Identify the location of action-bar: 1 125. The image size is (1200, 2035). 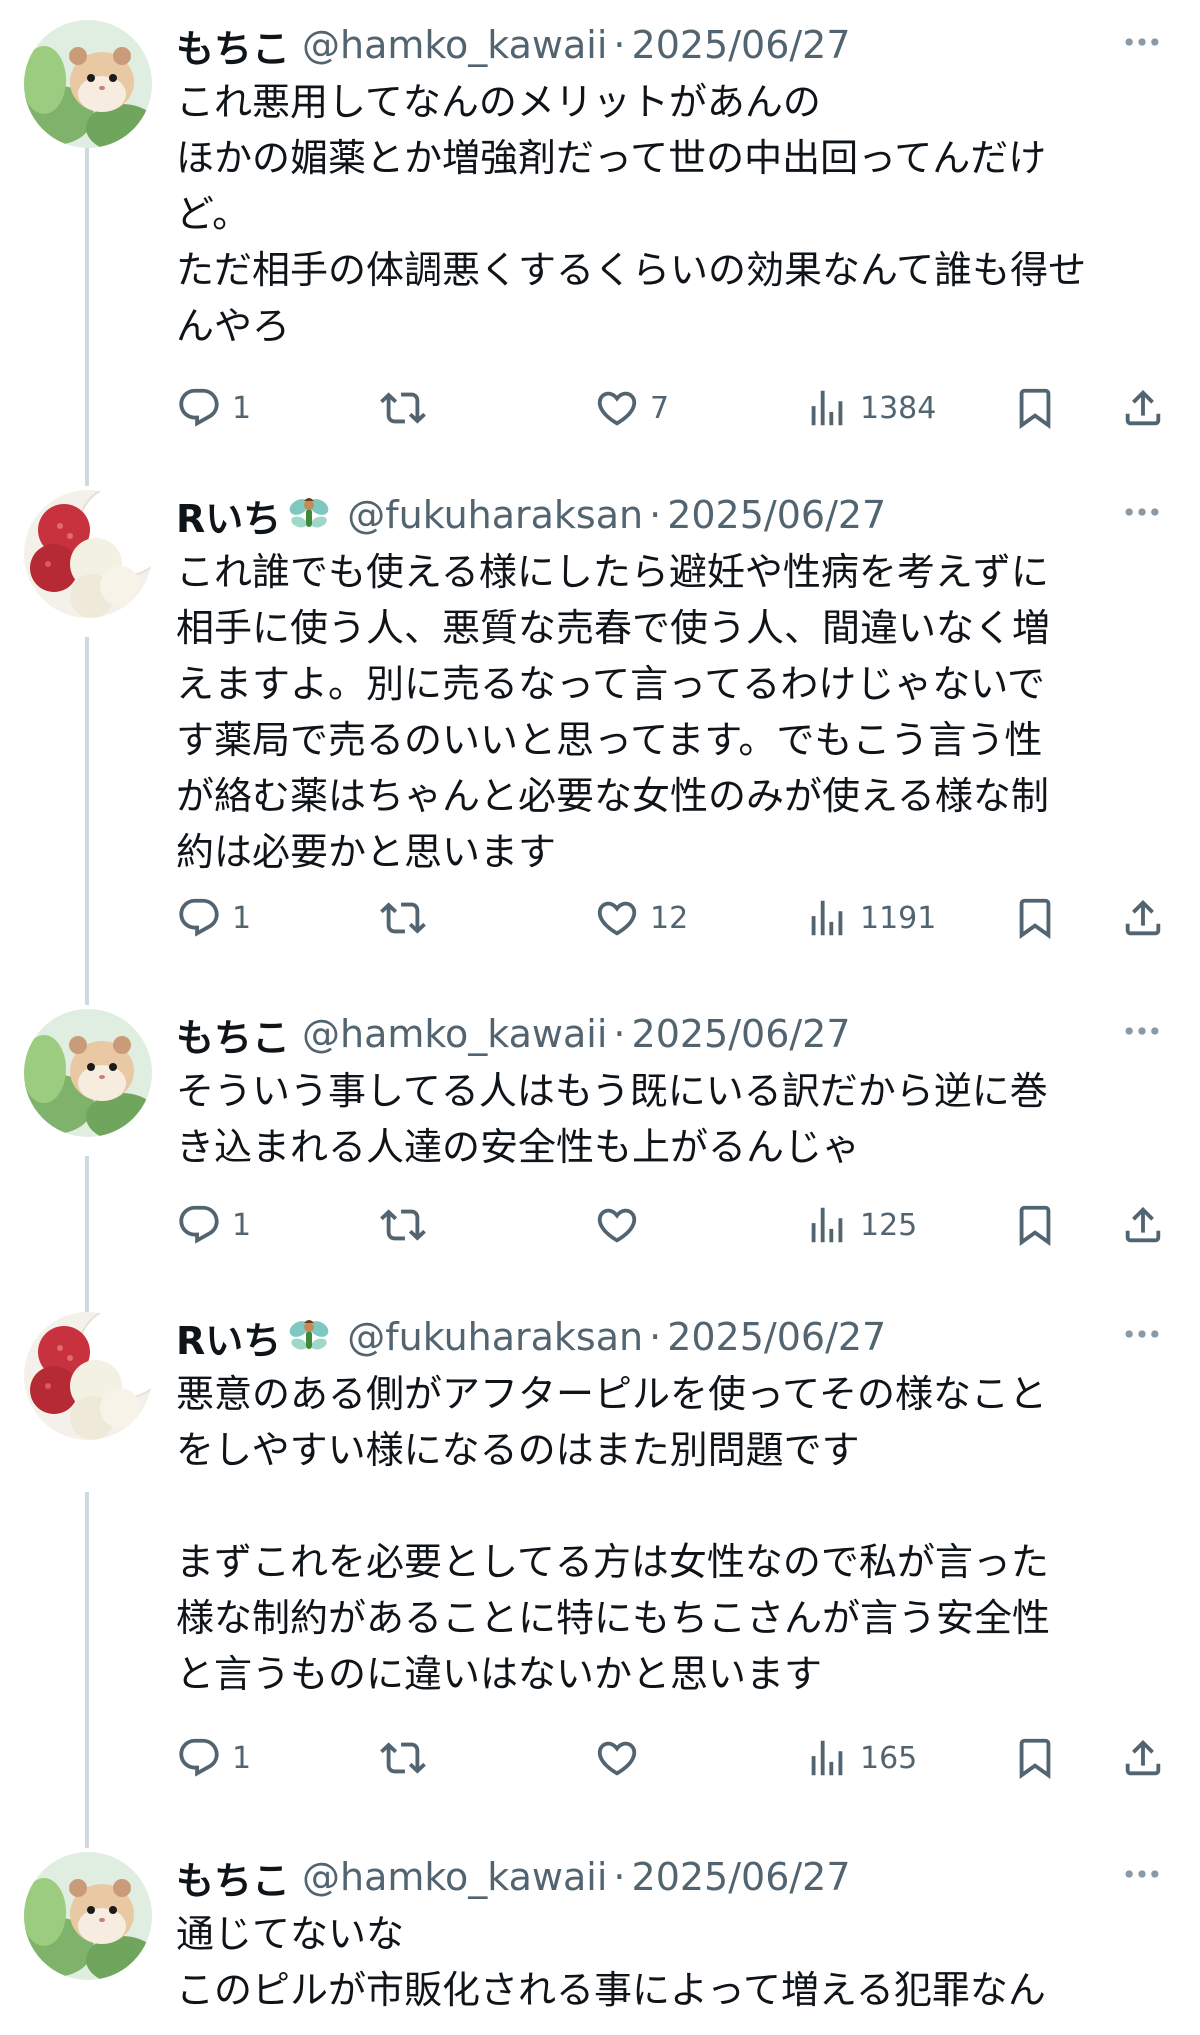
(671, 1225).